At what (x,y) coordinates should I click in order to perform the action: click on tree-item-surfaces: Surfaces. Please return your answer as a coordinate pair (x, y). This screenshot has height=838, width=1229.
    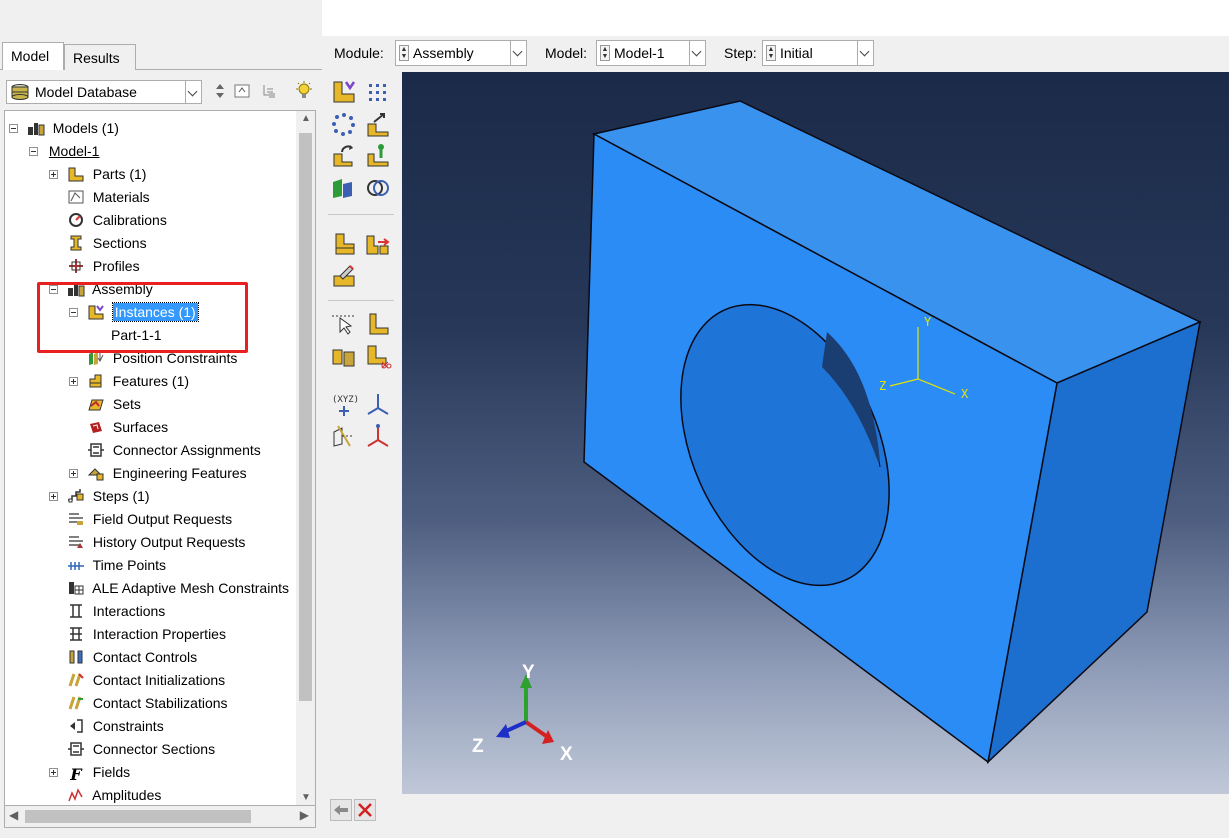
    Looking at the image, I should click on (127, 427).